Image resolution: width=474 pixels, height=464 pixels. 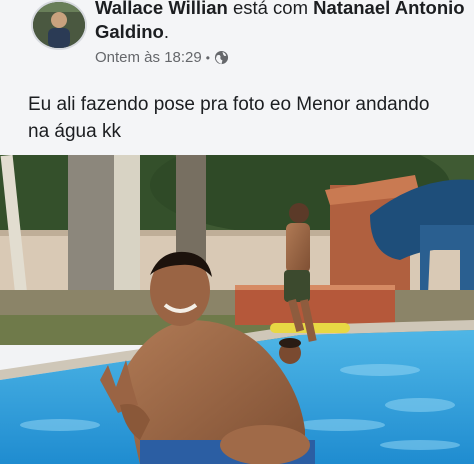 What do you see at coordinates (166, 31) in the screenshot?
I see `title-period: .` at bounding box center [166, 31].